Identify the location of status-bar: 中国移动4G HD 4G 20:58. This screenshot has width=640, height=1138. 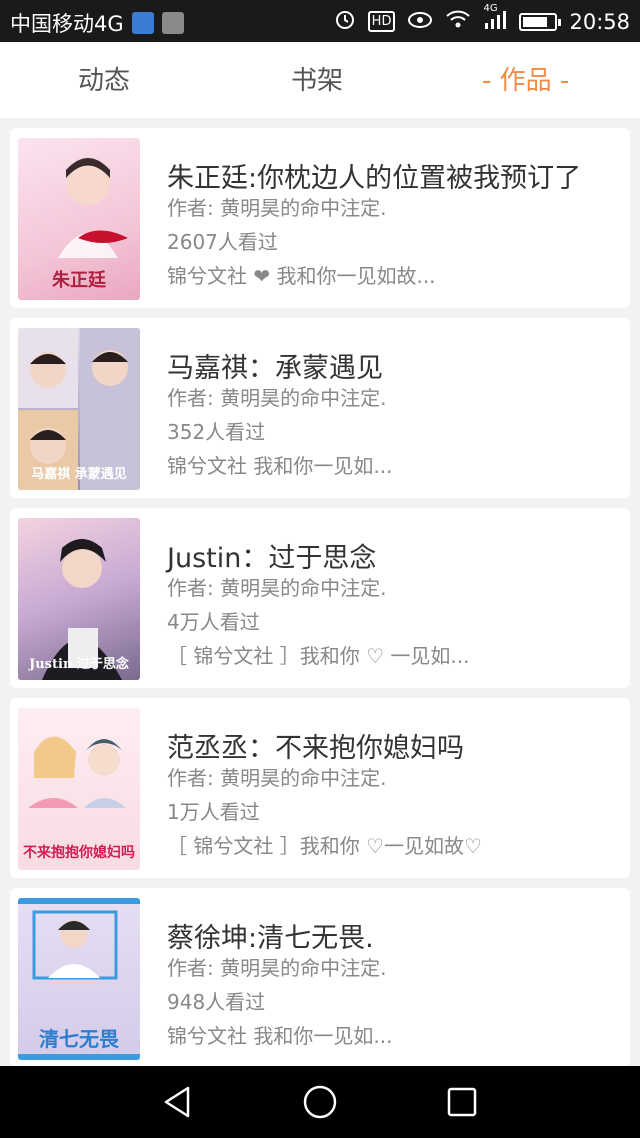
(320, 21).